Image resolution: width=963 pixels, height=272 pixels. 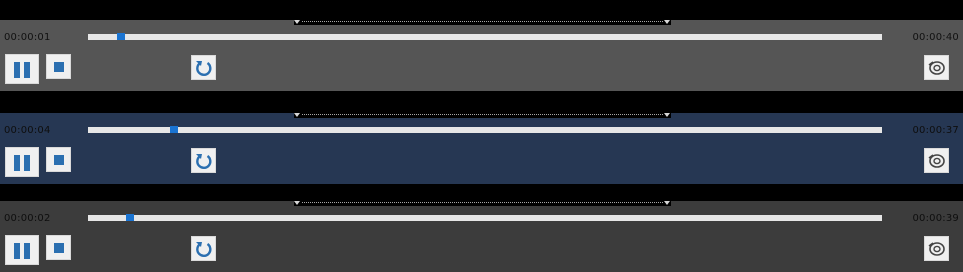 What do you see at coordinates (27, 130) in the screenshot?
I see `elapsed-time: 00:00:04` at bounding box center [27, 130].